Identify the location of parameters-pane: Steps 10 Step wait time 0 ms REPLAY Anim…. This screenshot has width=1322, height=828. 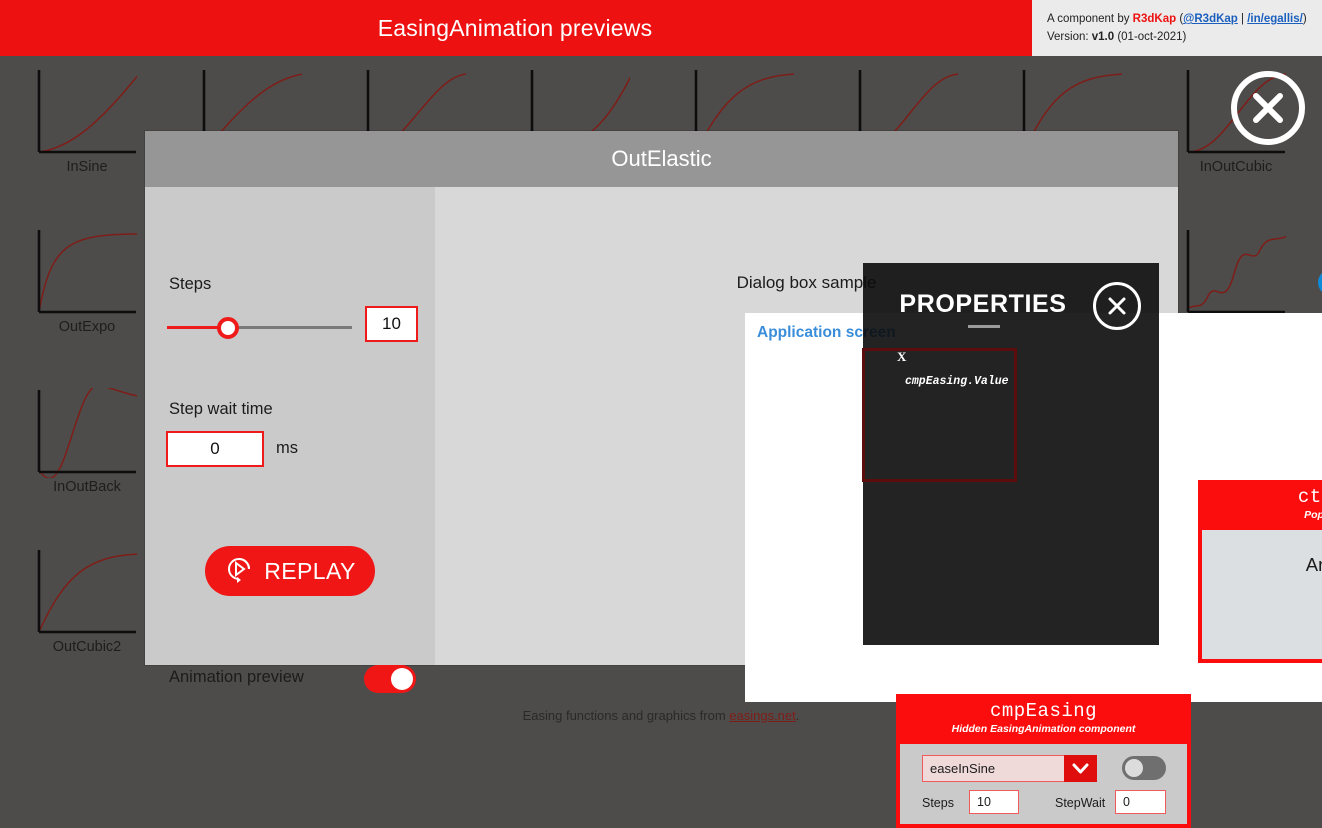
(290, 440).